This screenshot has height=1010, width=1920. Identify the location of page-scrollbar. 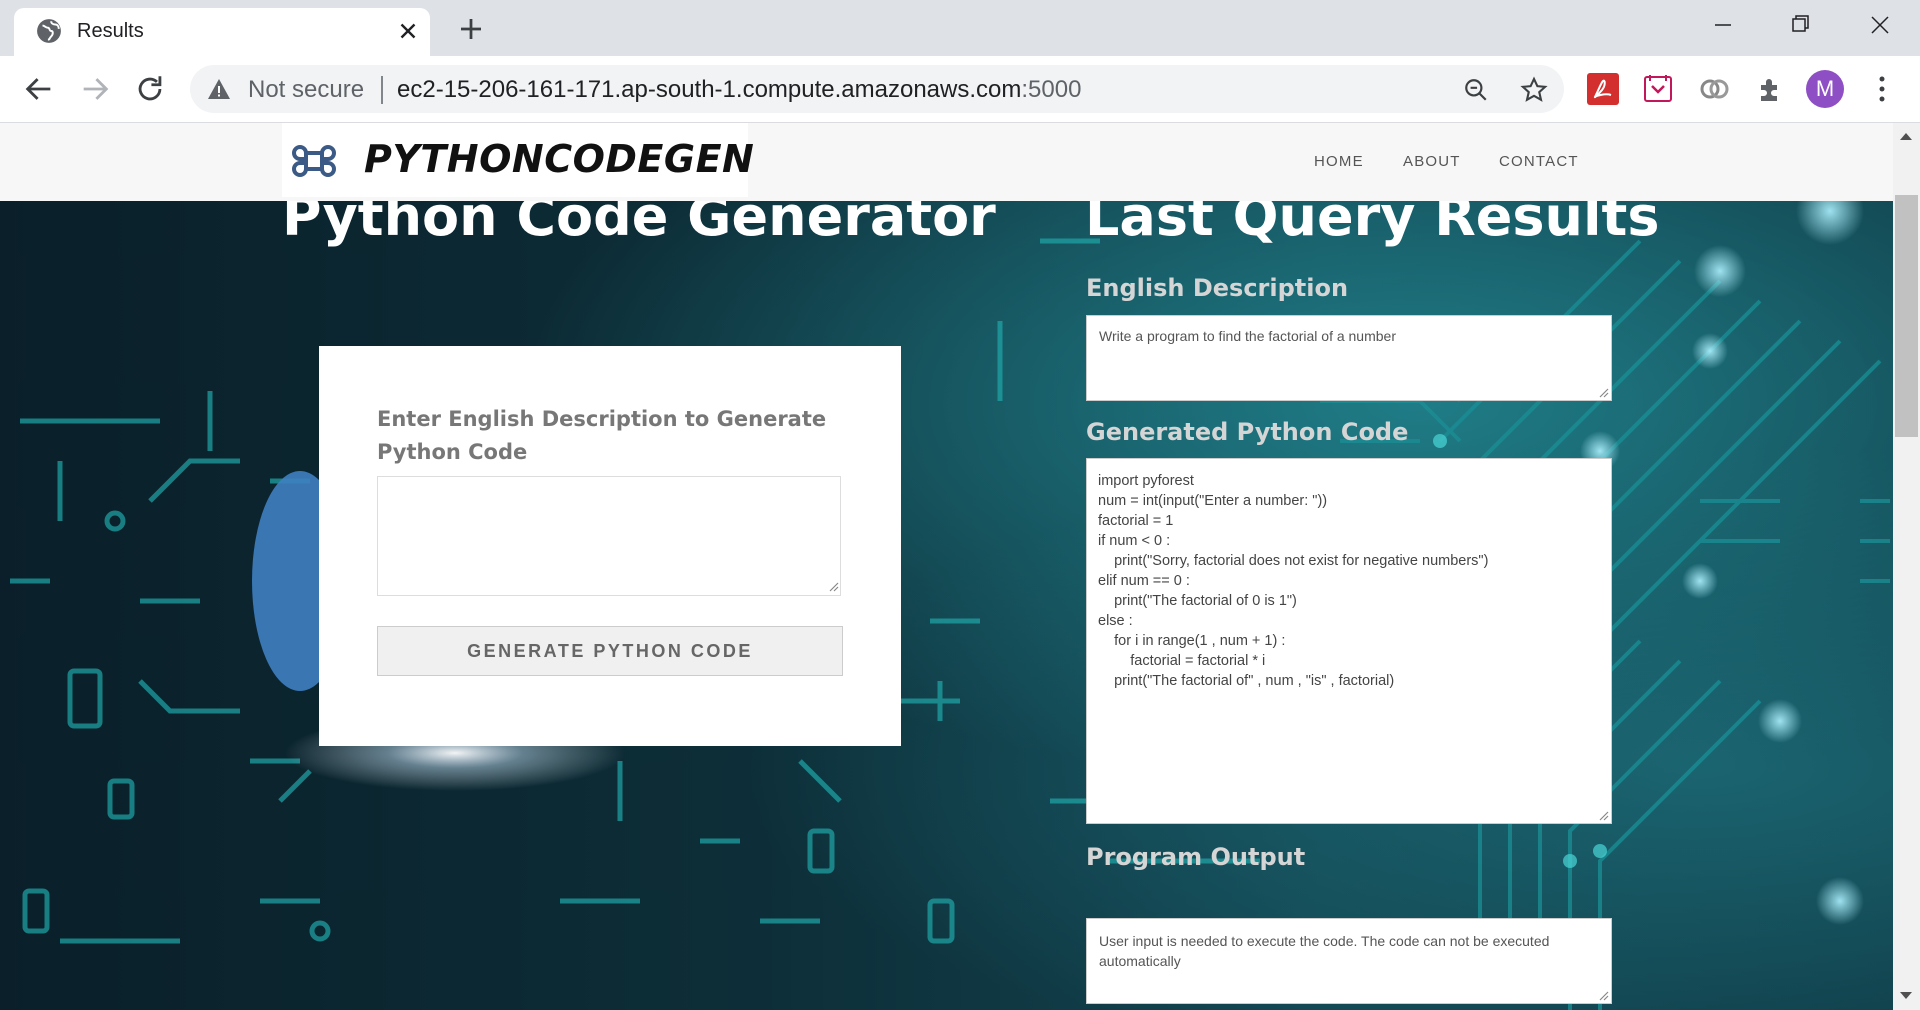
(1906, 566).